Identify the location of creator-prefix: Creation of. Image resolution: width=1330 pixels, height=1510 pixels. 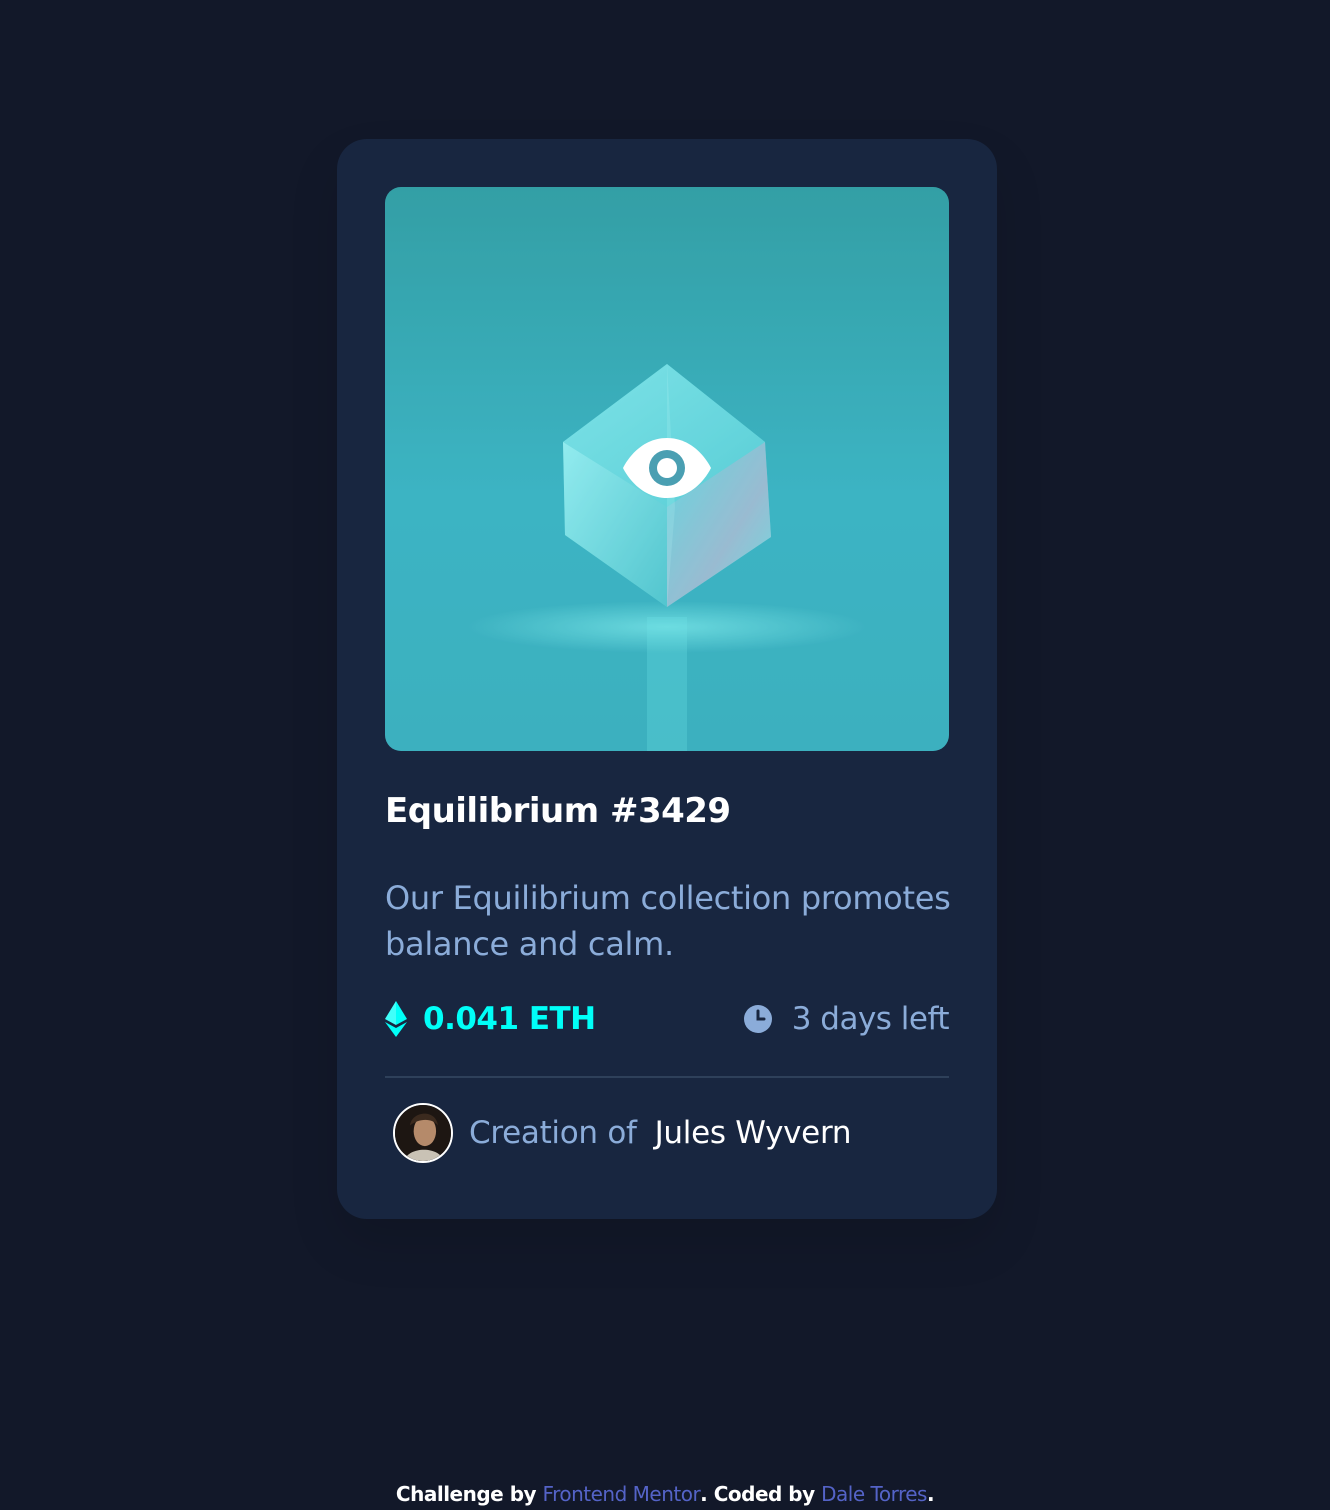
(553, 1133).